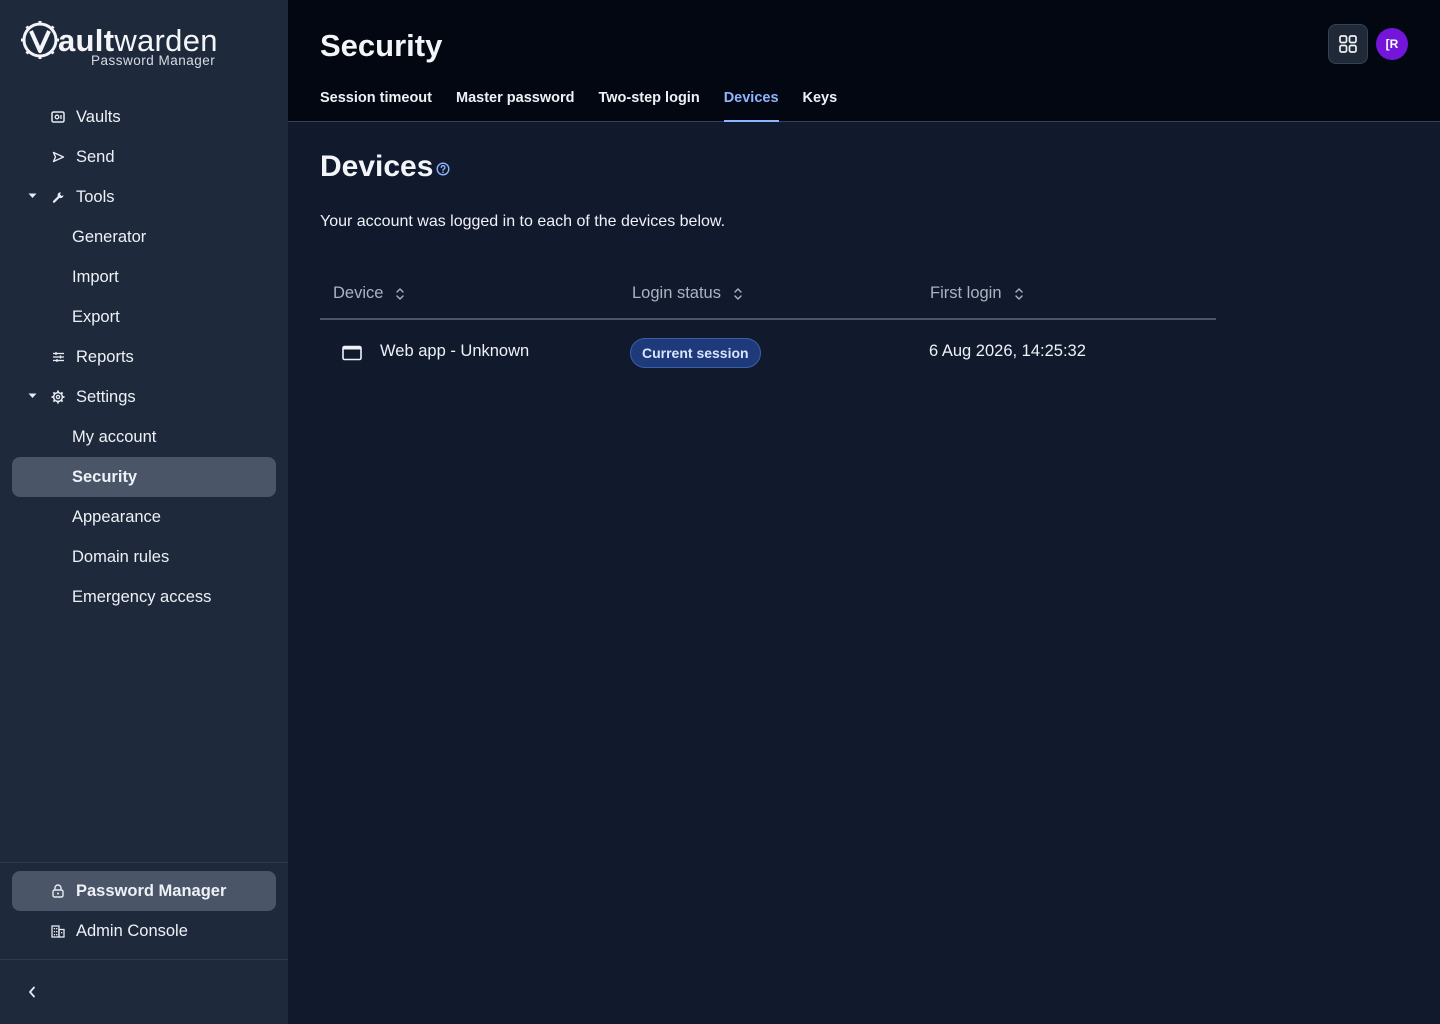  I want to click on sidebar-item-import: Import, so click(144, 277).